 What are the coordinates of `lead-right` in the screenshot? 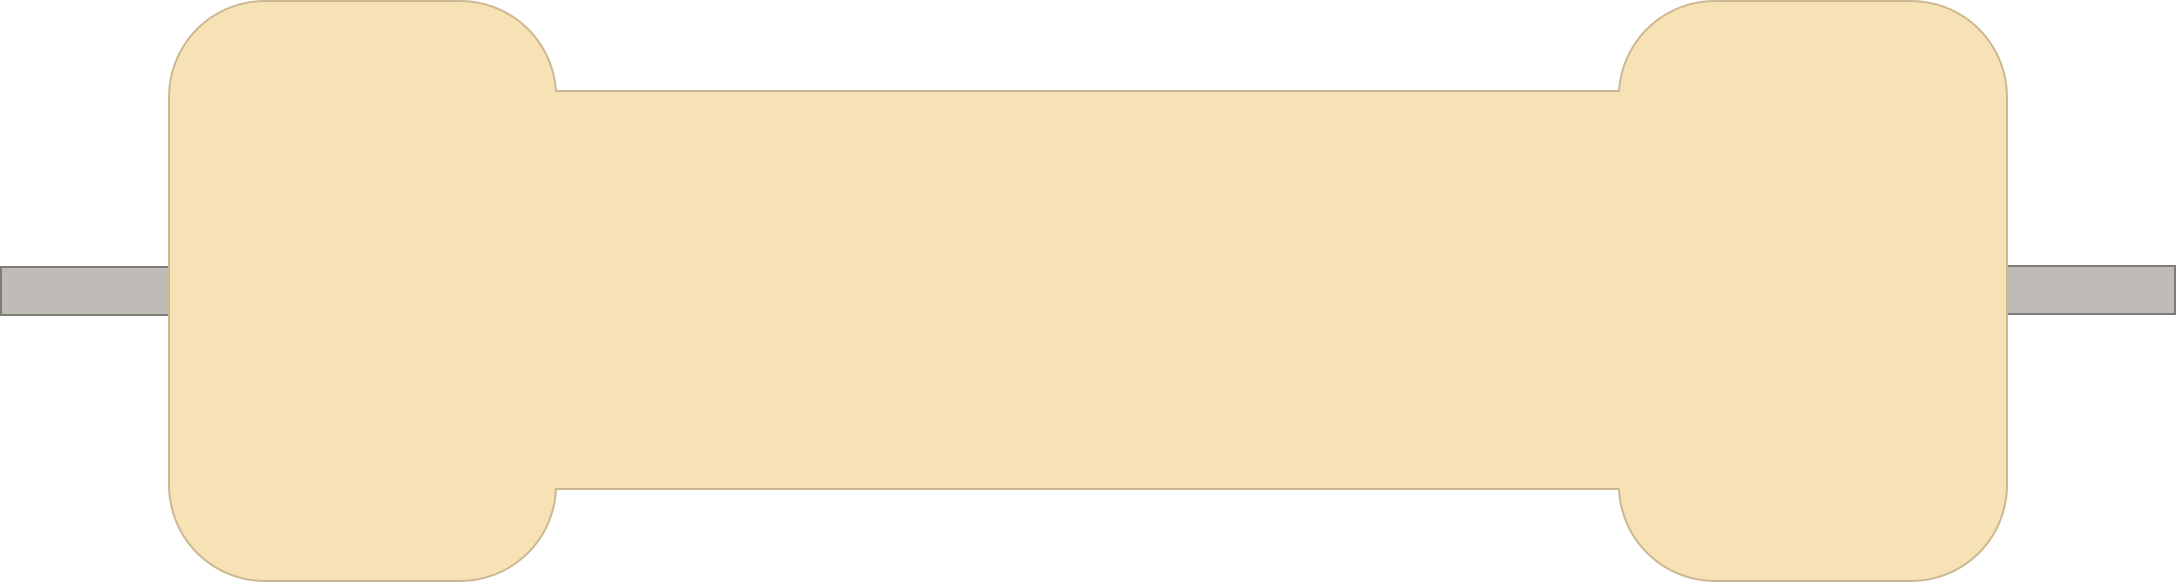 It's located at (2089, 290).